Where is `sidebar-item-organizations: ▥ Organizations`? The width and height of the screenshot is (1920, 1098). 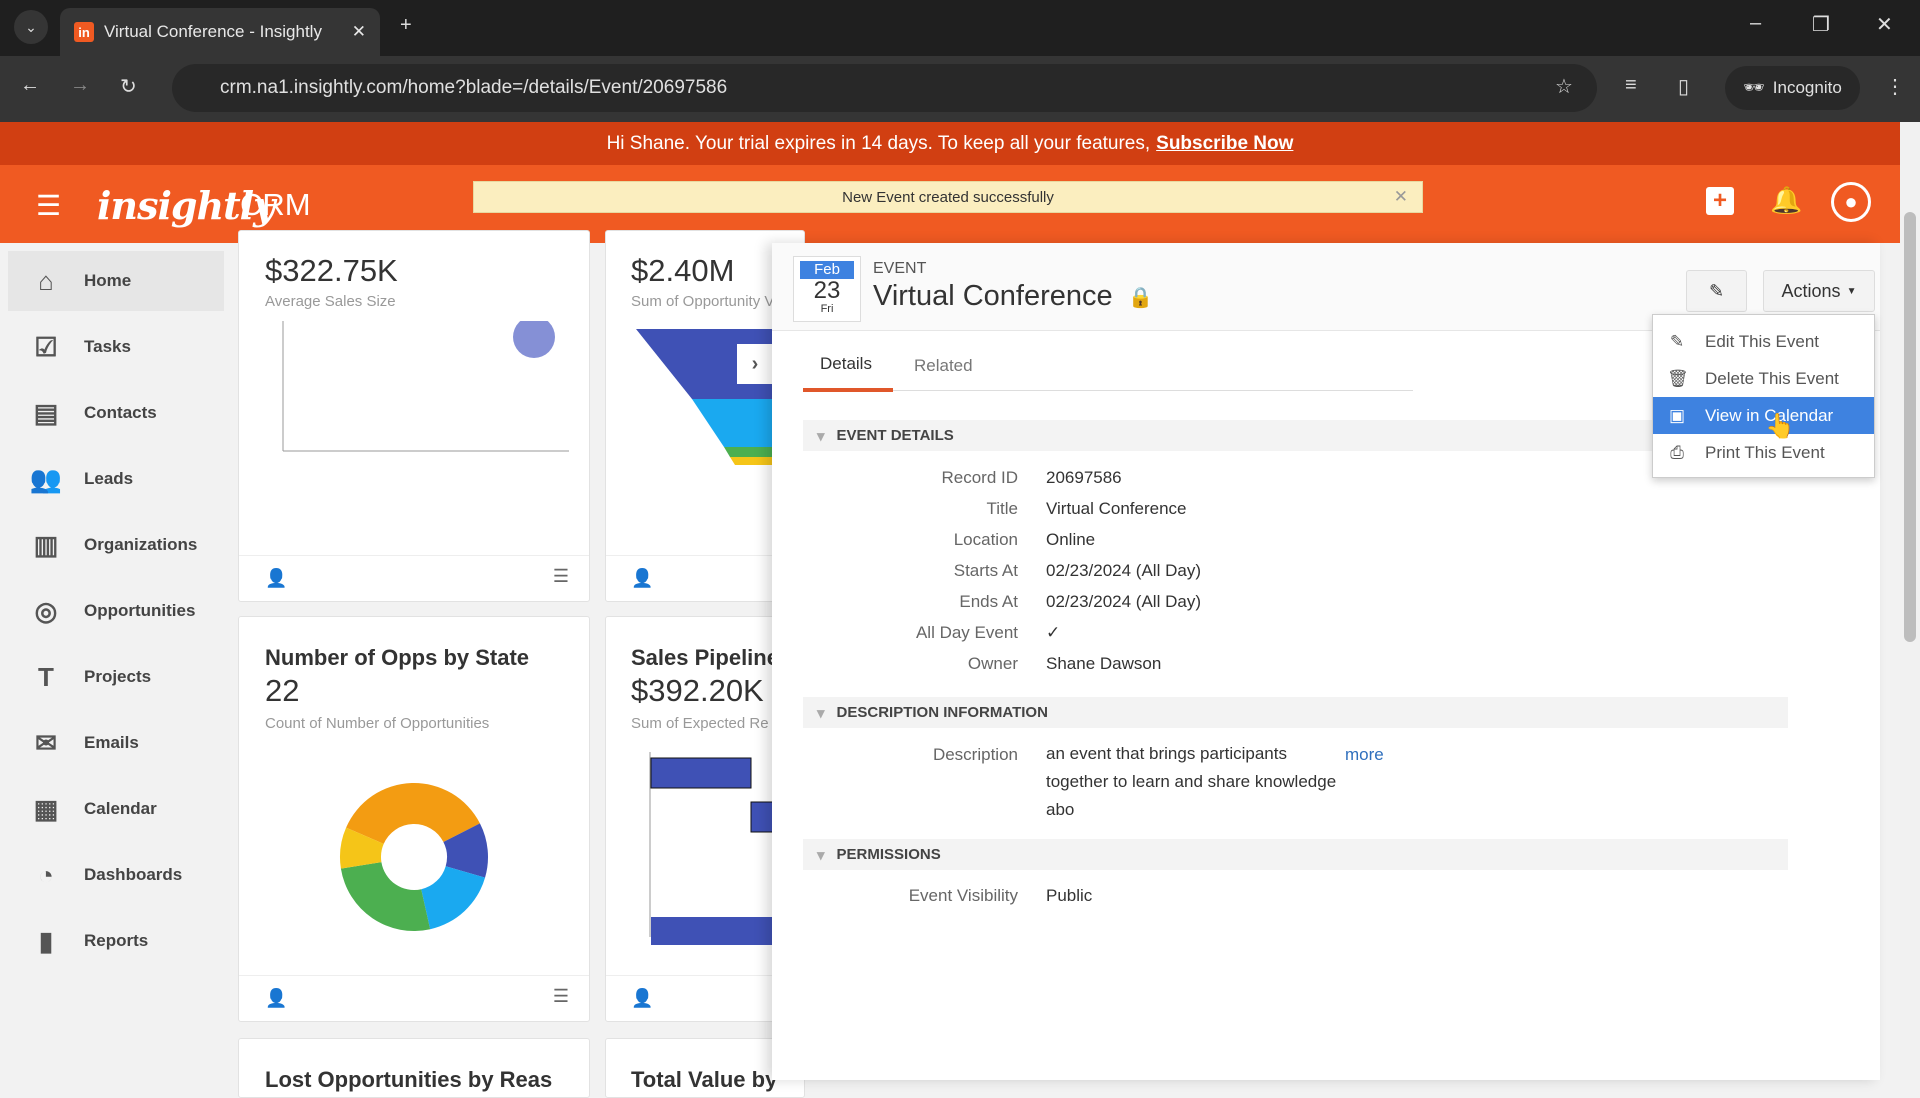
sidebar-item-organizations: ▥ Organizations is located at coordinates (116, 545).